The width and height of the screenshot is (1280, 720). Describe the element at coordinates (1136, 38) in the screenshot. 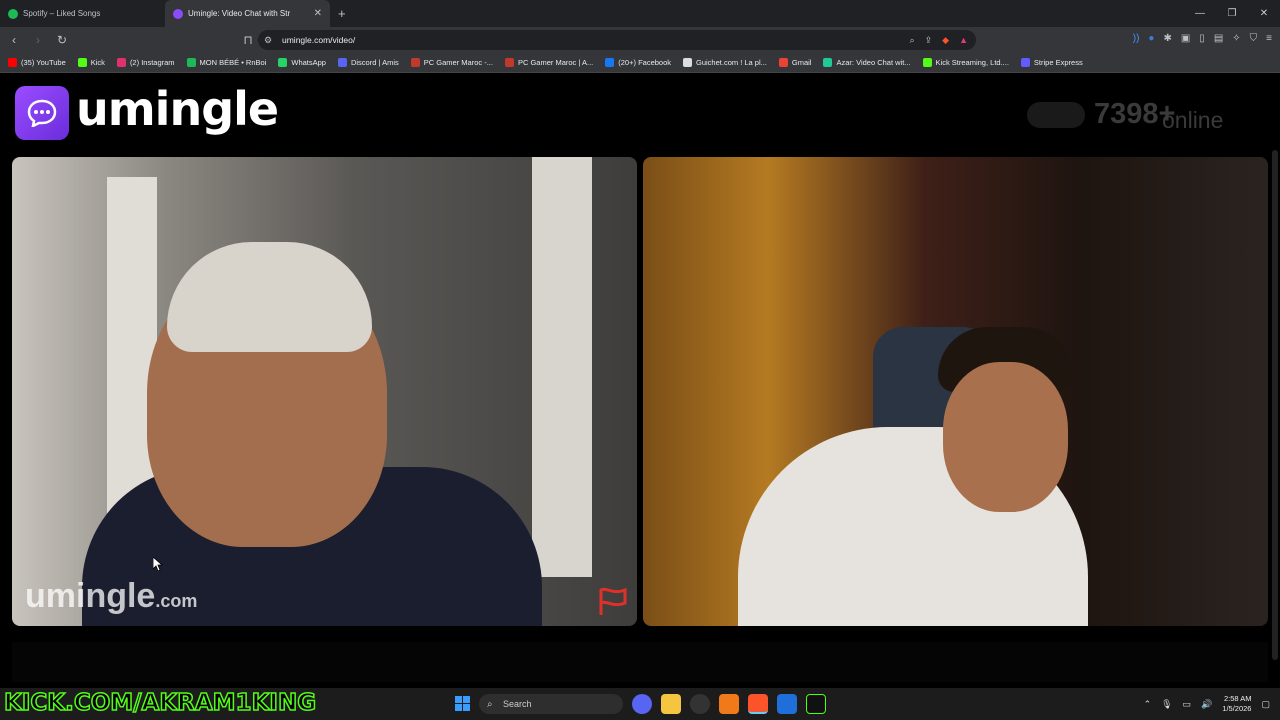

I see `extension-icon: ))` at that location.